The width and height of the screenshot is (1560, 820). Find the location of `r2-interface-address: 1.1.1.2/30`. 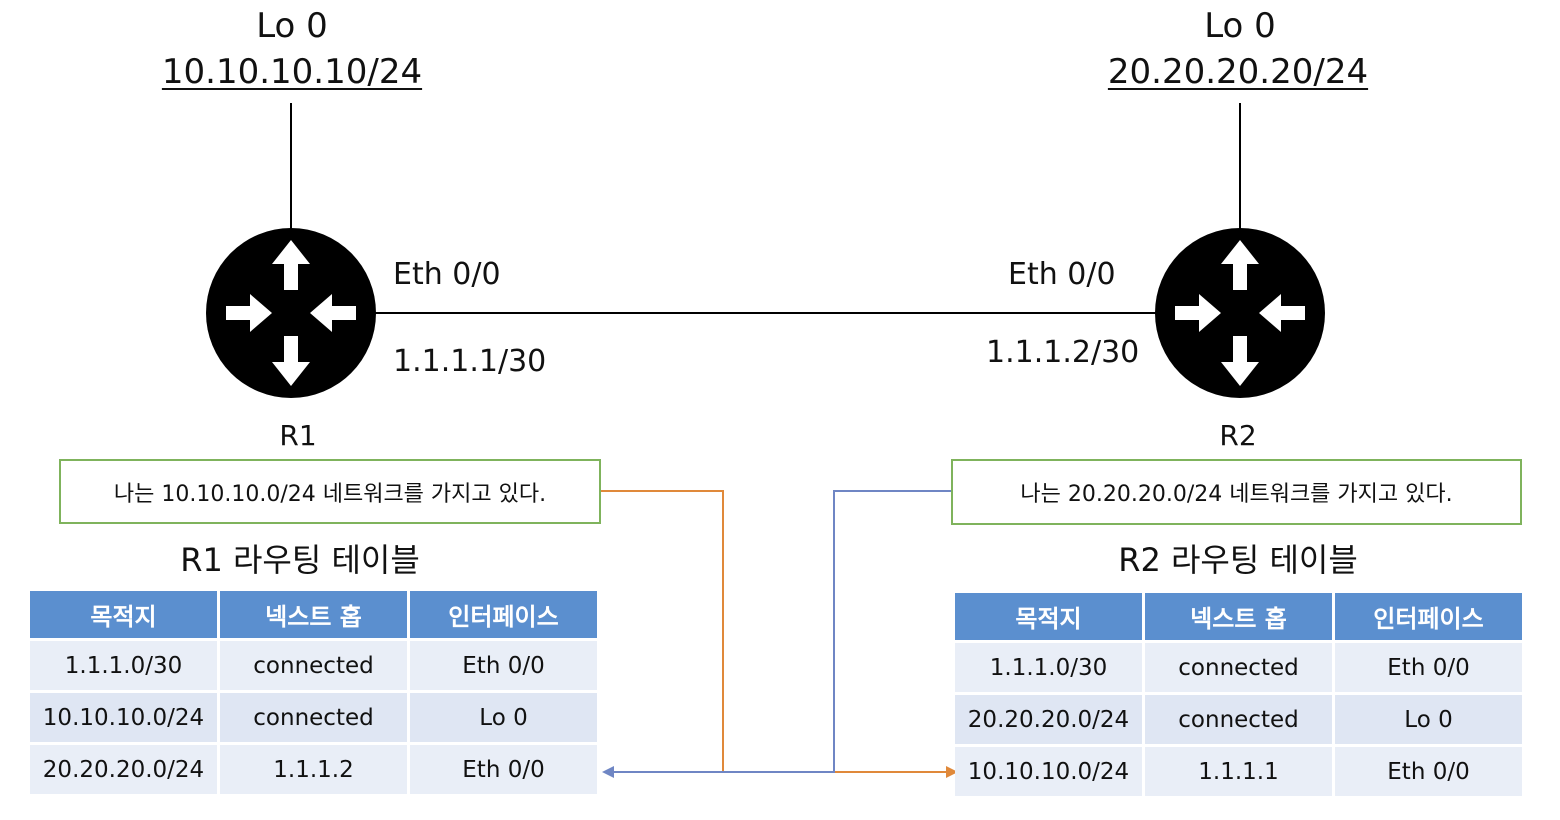

r2-interface-address: 1.1.1.2/30 is located at coordinates (1063, 352).